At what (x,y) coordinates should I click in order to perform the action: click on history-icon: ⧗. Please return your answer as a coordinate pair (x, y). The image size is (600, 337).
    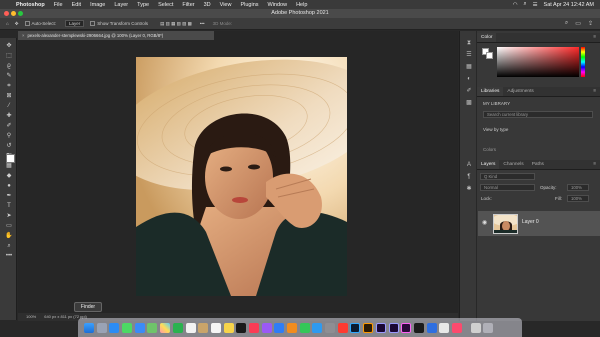
    Looking at the image, I should click on (469, 43).